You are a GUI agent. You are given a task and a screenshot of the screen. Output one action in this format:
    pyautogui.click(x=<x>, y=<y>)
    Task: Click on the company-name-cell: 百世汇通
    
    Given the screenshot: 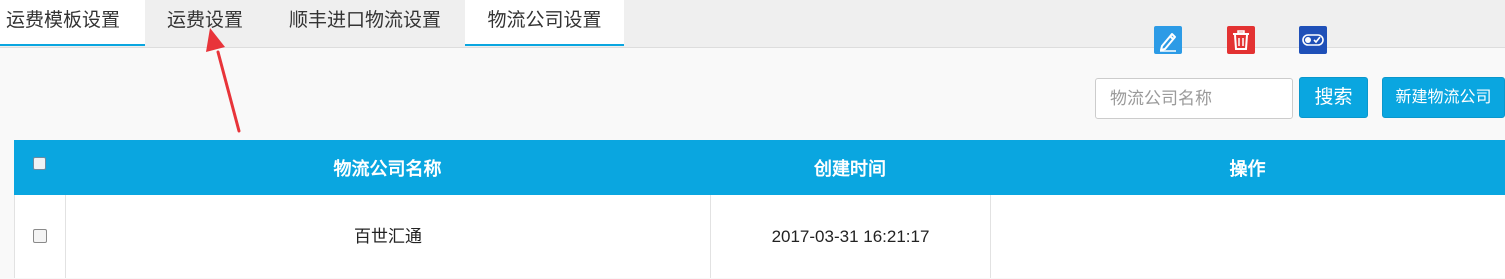 What is the action you would take?
    pyautogui.click(x=388, y=236)
    